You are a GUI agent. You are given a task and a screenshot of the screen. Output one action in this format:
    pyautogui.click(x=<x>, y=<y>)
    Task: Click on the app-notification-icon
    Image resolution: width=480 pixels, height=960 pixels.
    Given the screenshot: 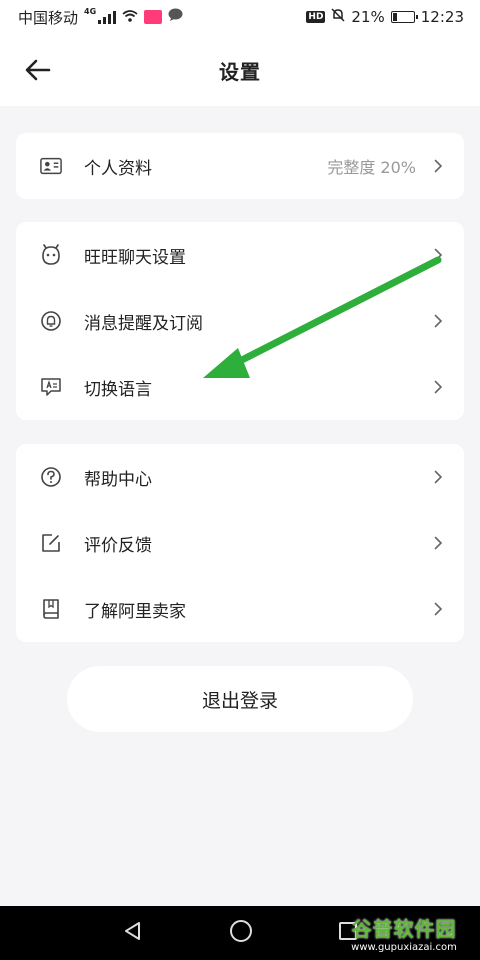 What is the action you would take?
    pyautogui.click(x=153, y=17)
    